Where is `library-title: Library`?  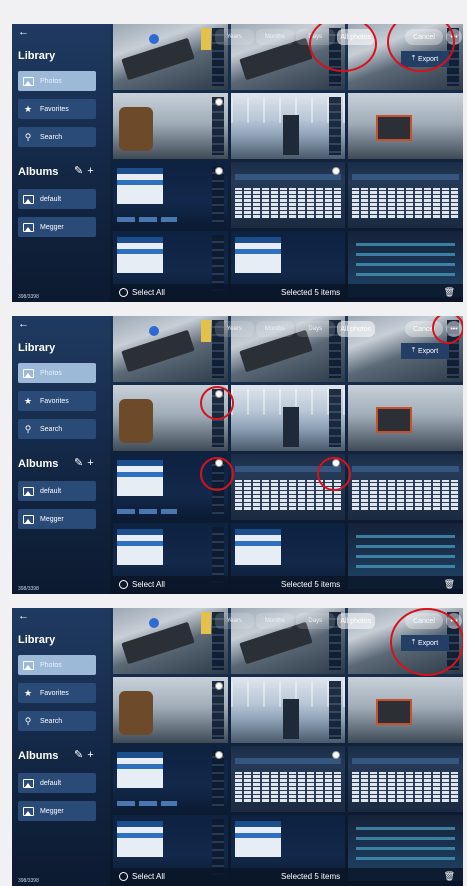 library-title: Library is located at coordinates (37, 348).